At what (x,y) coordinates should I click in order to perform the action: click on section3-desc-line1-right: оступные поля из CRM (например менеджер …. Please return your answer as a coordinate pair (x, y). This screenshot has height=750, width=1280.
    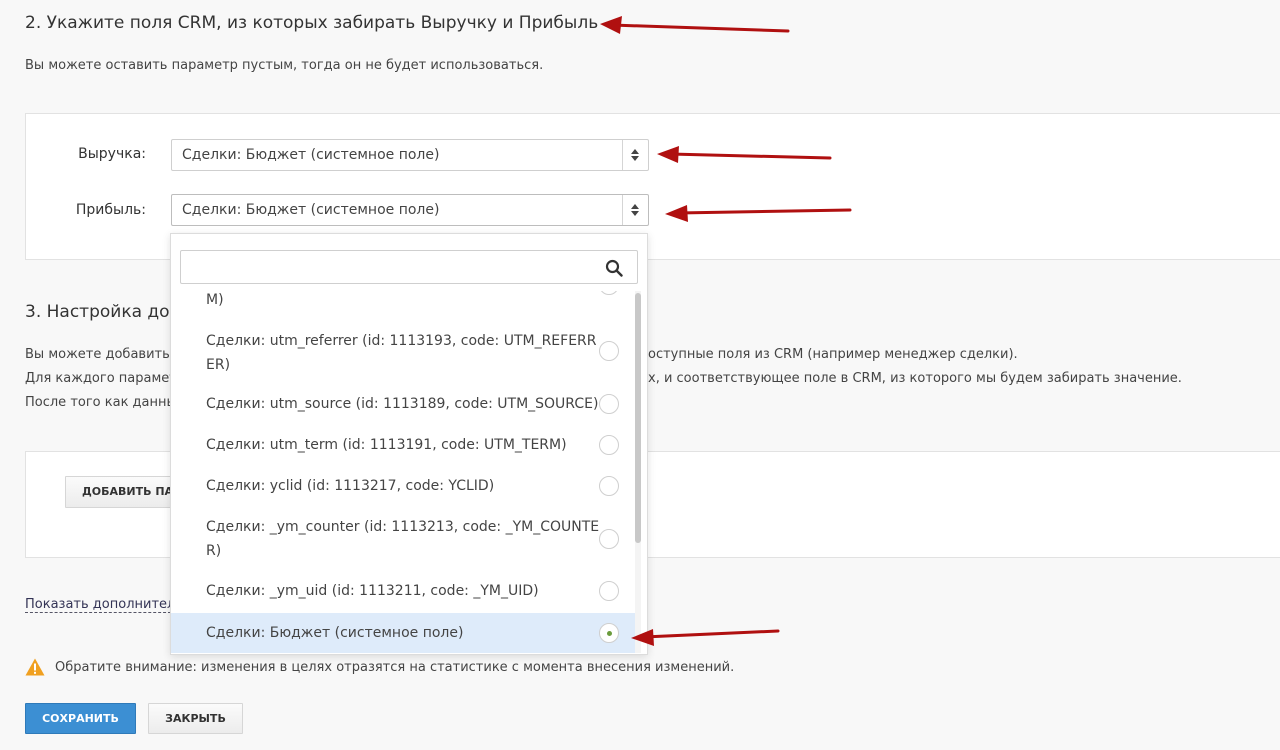
    Looking at the image, I should click on (833, 354).